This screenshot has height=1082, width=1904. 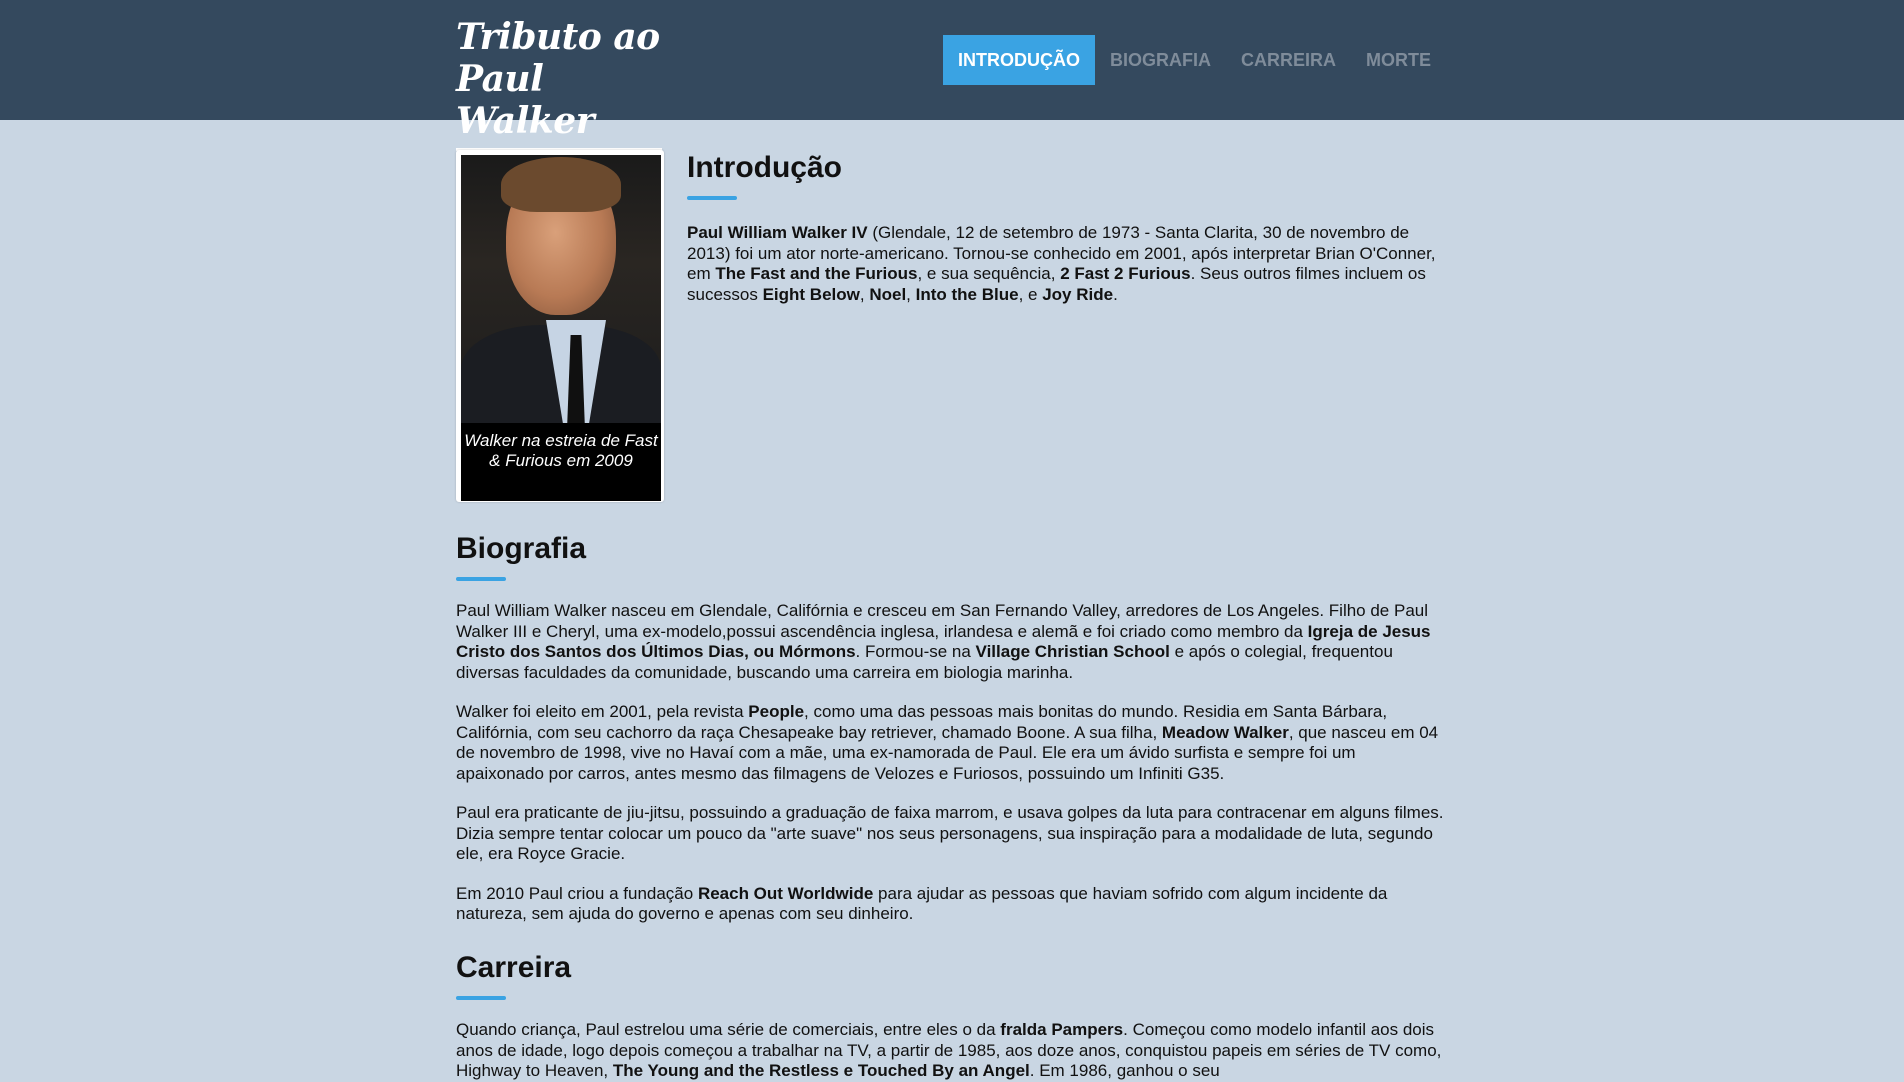 I want to click on bold-term: Paul William Walker IV, so click(x=777, y=232).